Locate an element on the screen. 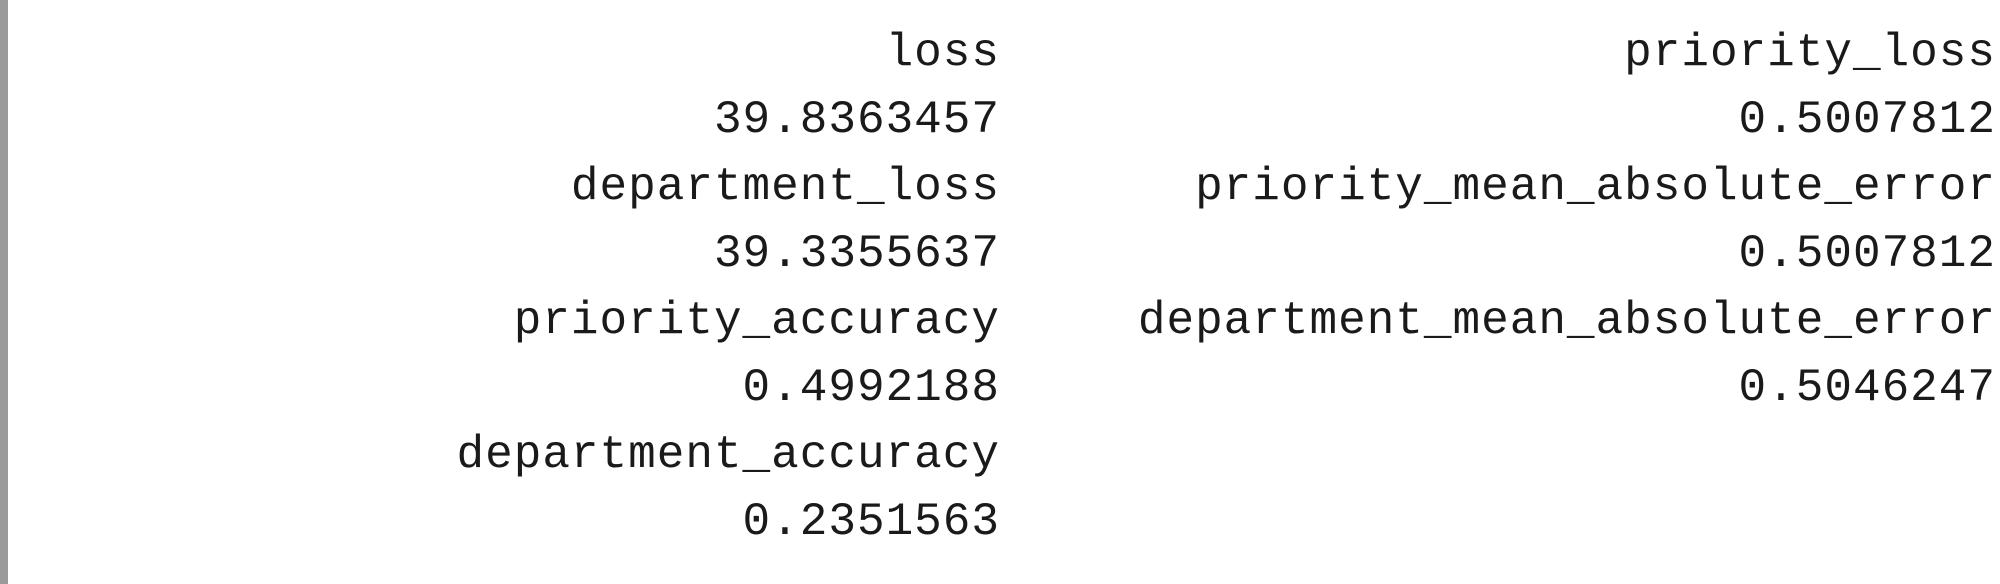 The height and width of the screenshot is (584, 2000). metric-name-priority-mae: priority_mean_absolute_error is located at coordinates (1595, 187).